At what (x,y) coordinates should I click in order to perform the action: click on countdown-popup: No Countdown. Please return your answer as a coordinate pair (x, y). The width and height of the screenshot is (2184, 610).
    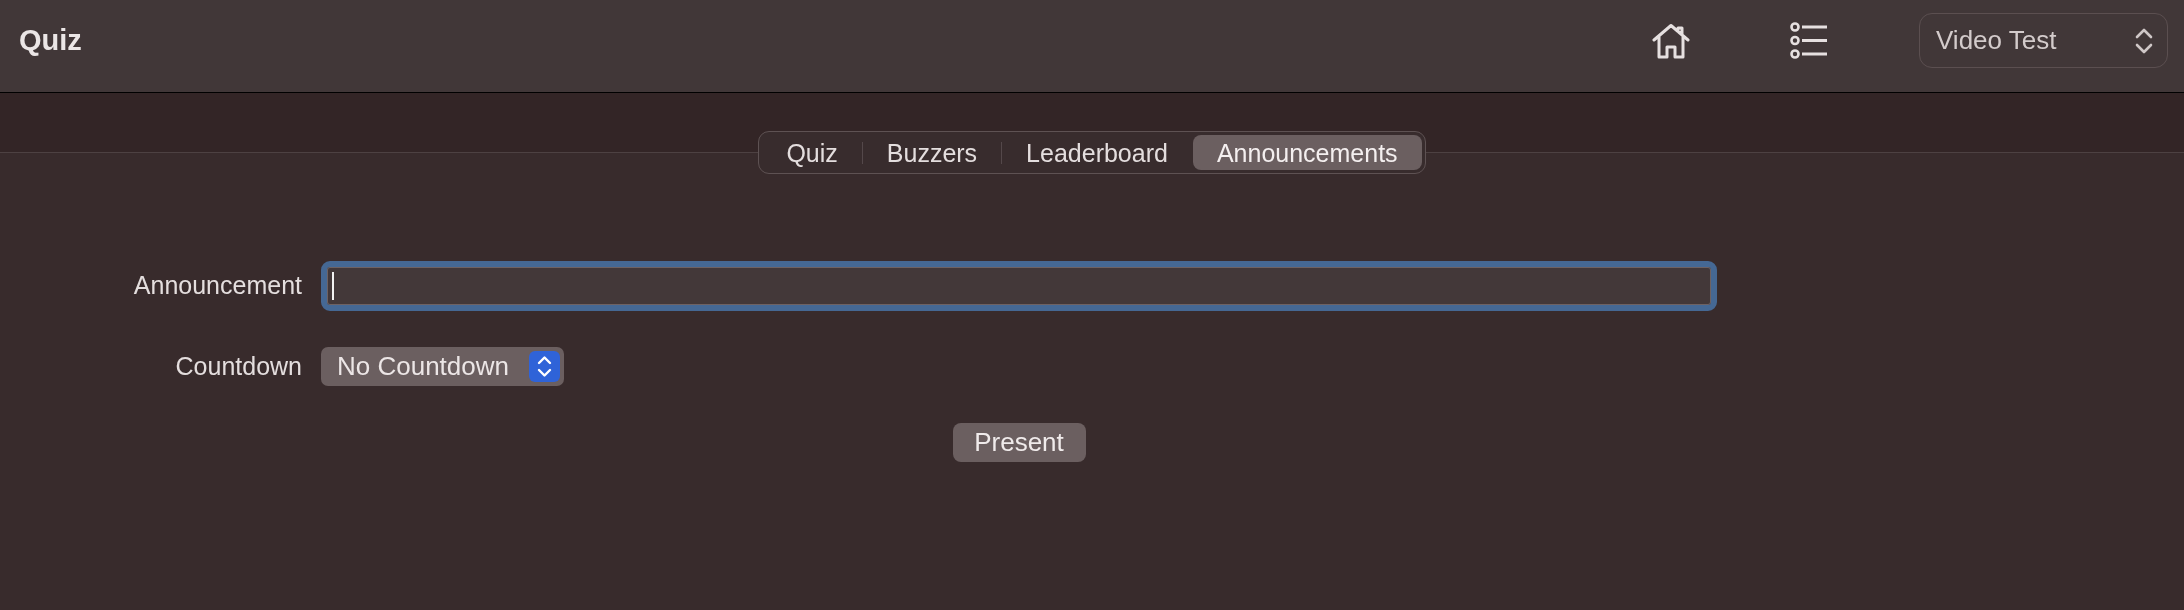
    Looking at the image, I should click on (442, 366).